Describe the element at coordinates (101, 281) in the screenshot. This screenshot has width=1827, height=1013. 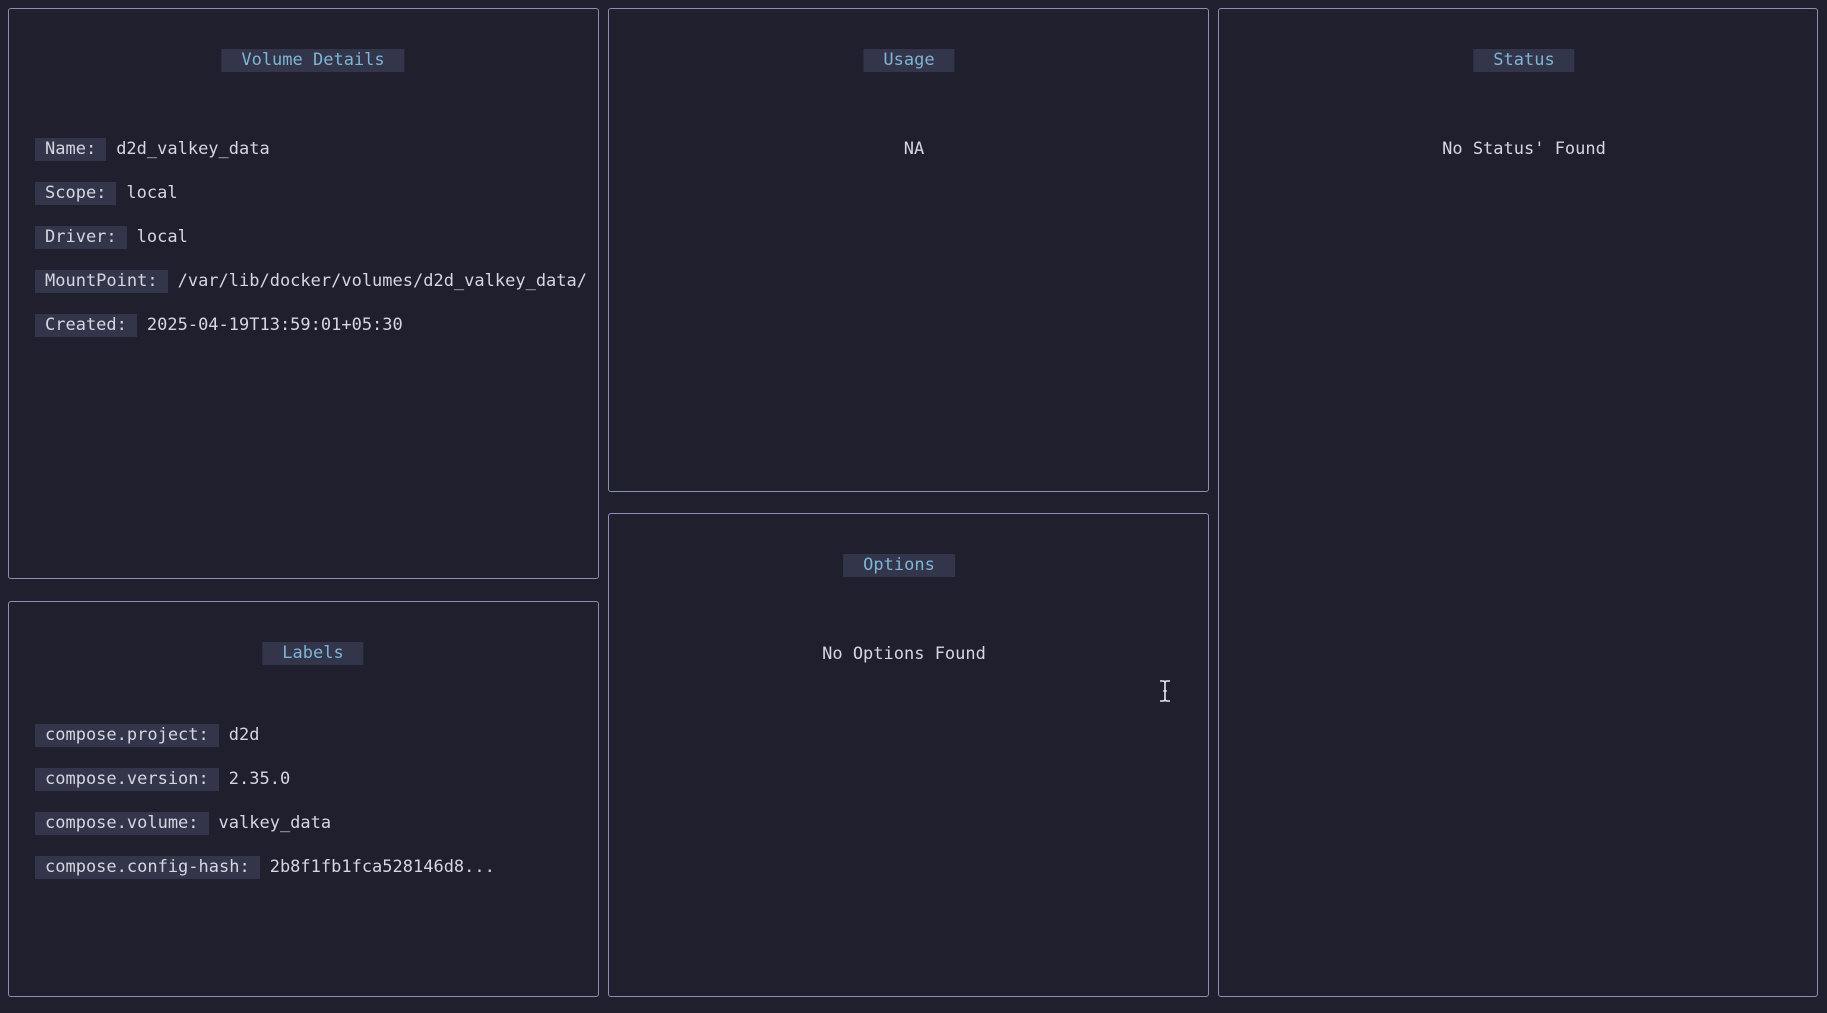
I see `field-key-mountpoint: MountPoint:` at that location.